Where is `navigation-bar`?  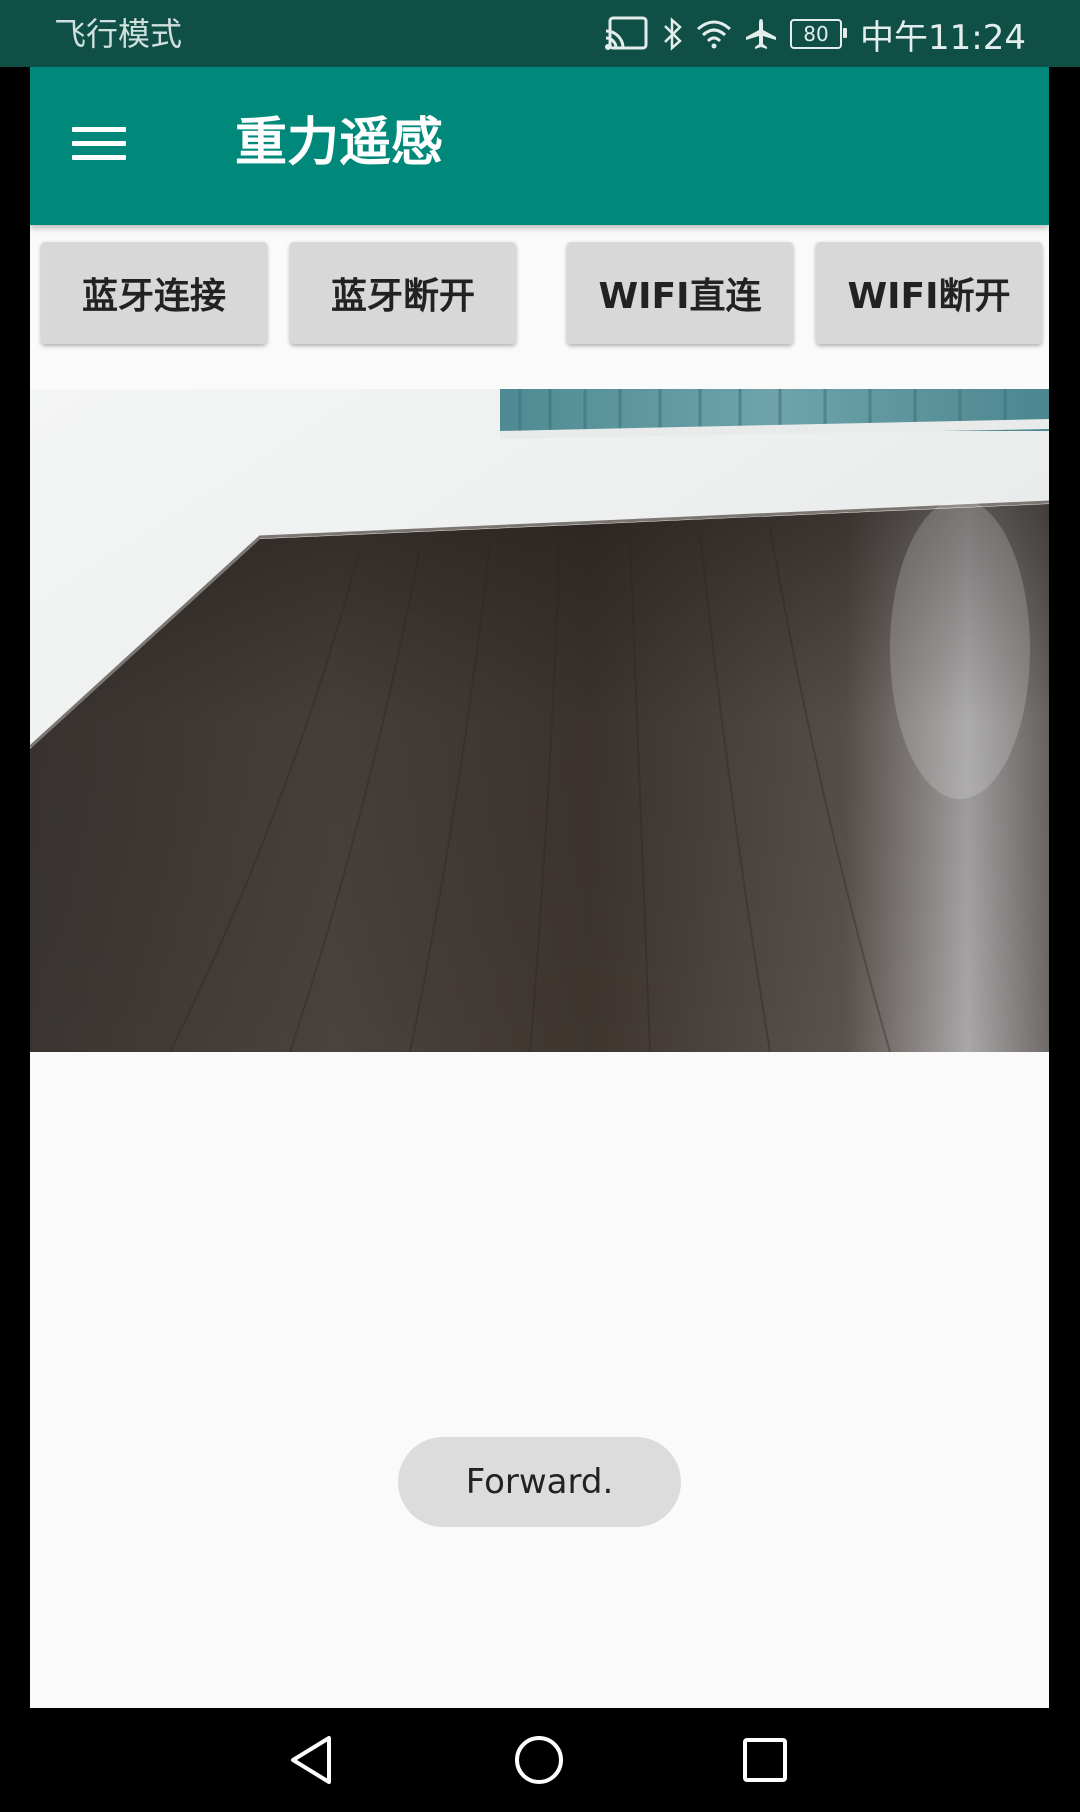
navigation-bar is located at coordinates (540, 1760).